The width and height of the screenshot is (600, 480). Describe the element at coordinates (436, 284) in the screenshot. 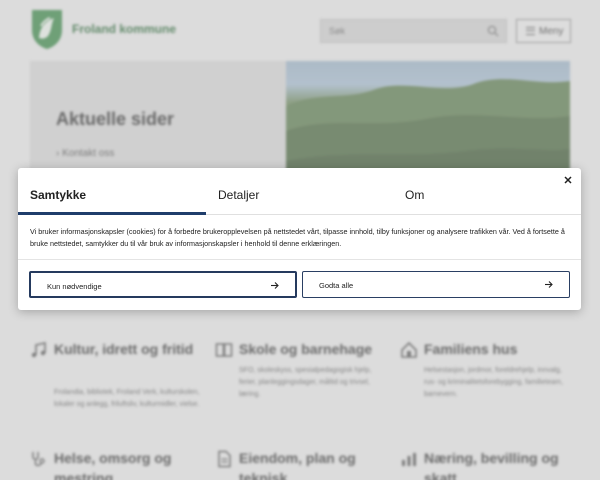

I see `accept-all-button: Godta alle` at that location.